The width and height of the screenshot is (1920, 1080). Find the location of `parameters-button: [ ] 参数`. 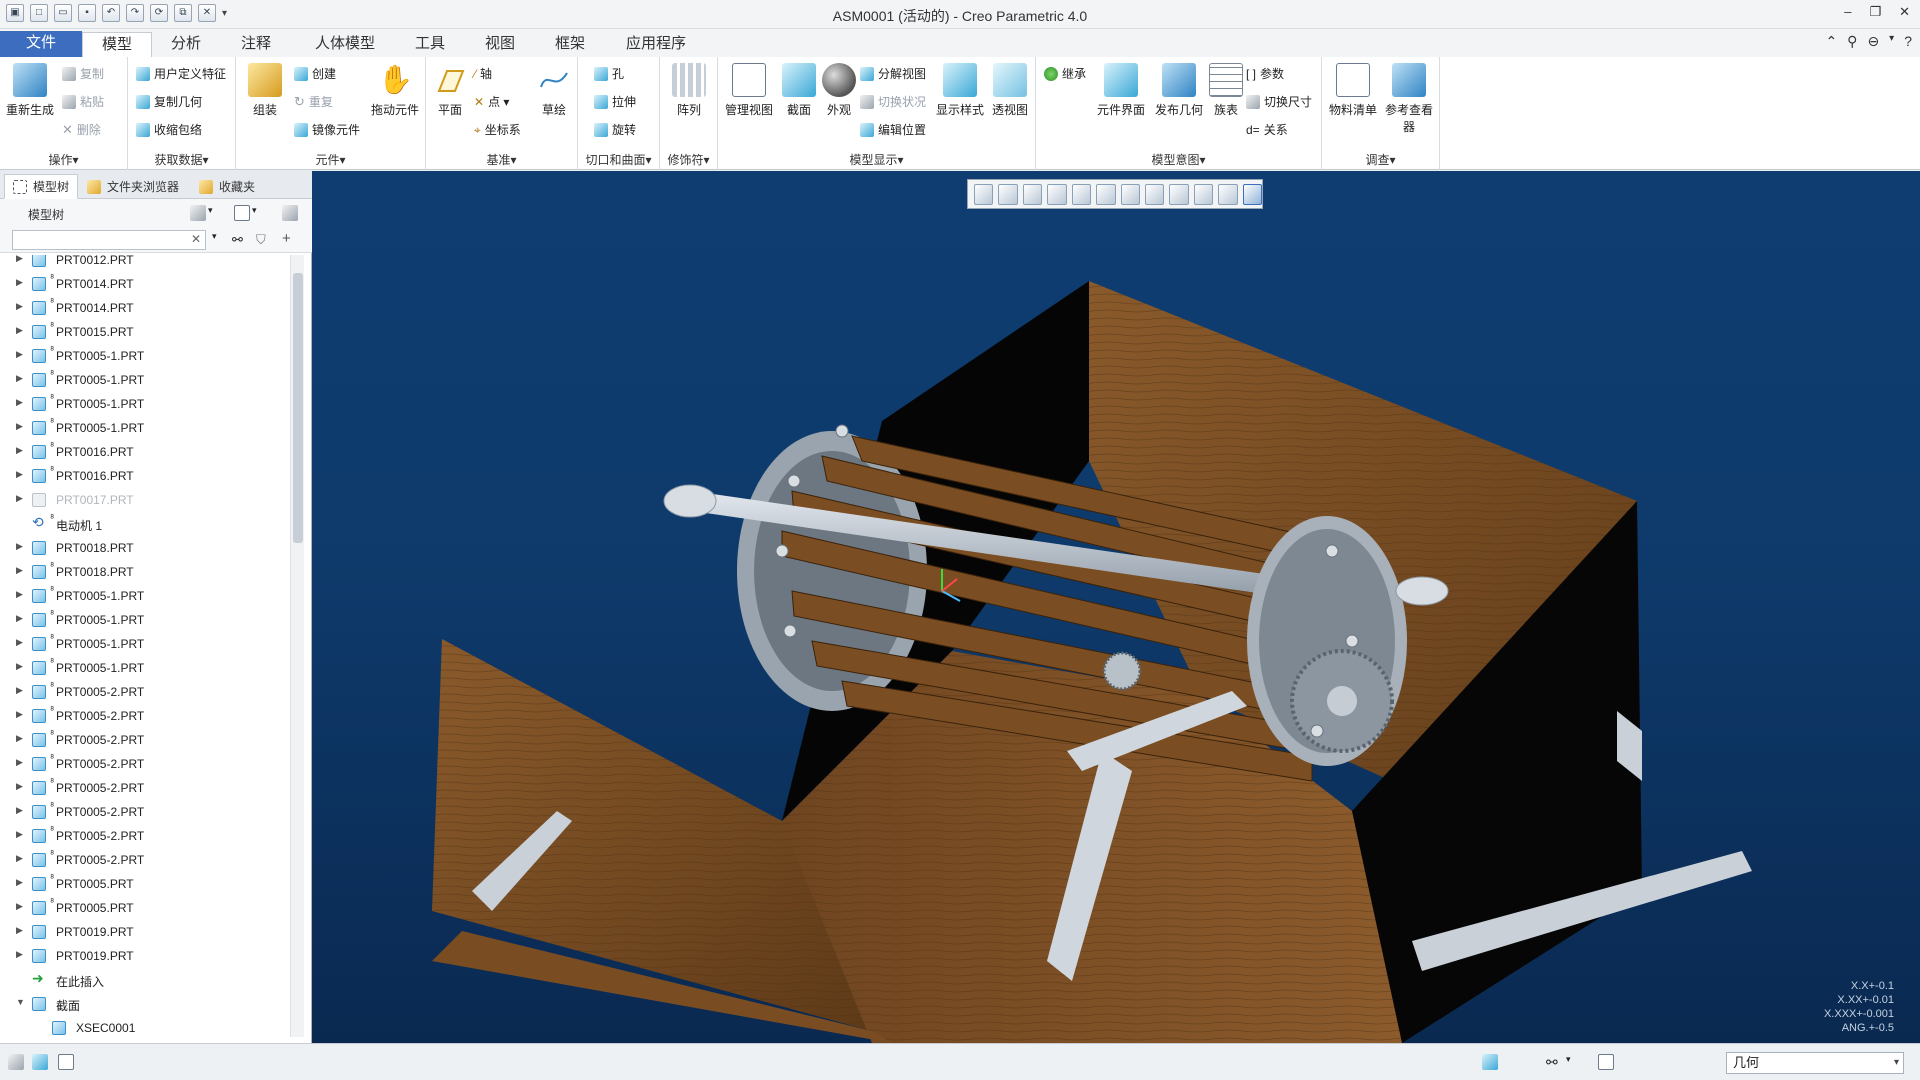

parameters-button: [ ] 参数 is located at coordinates (1265, 74).